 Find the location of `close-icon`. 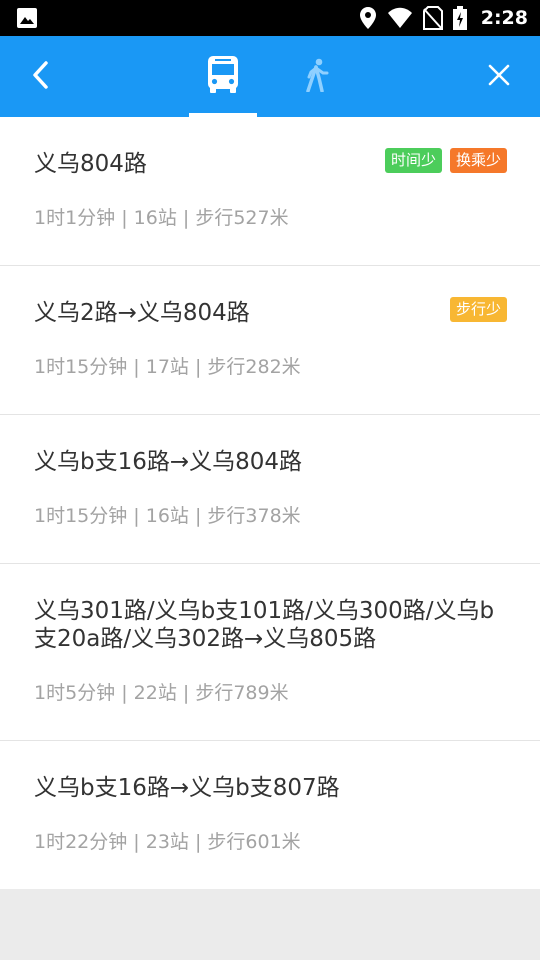

close-icon is located at coordinates (499, 77).